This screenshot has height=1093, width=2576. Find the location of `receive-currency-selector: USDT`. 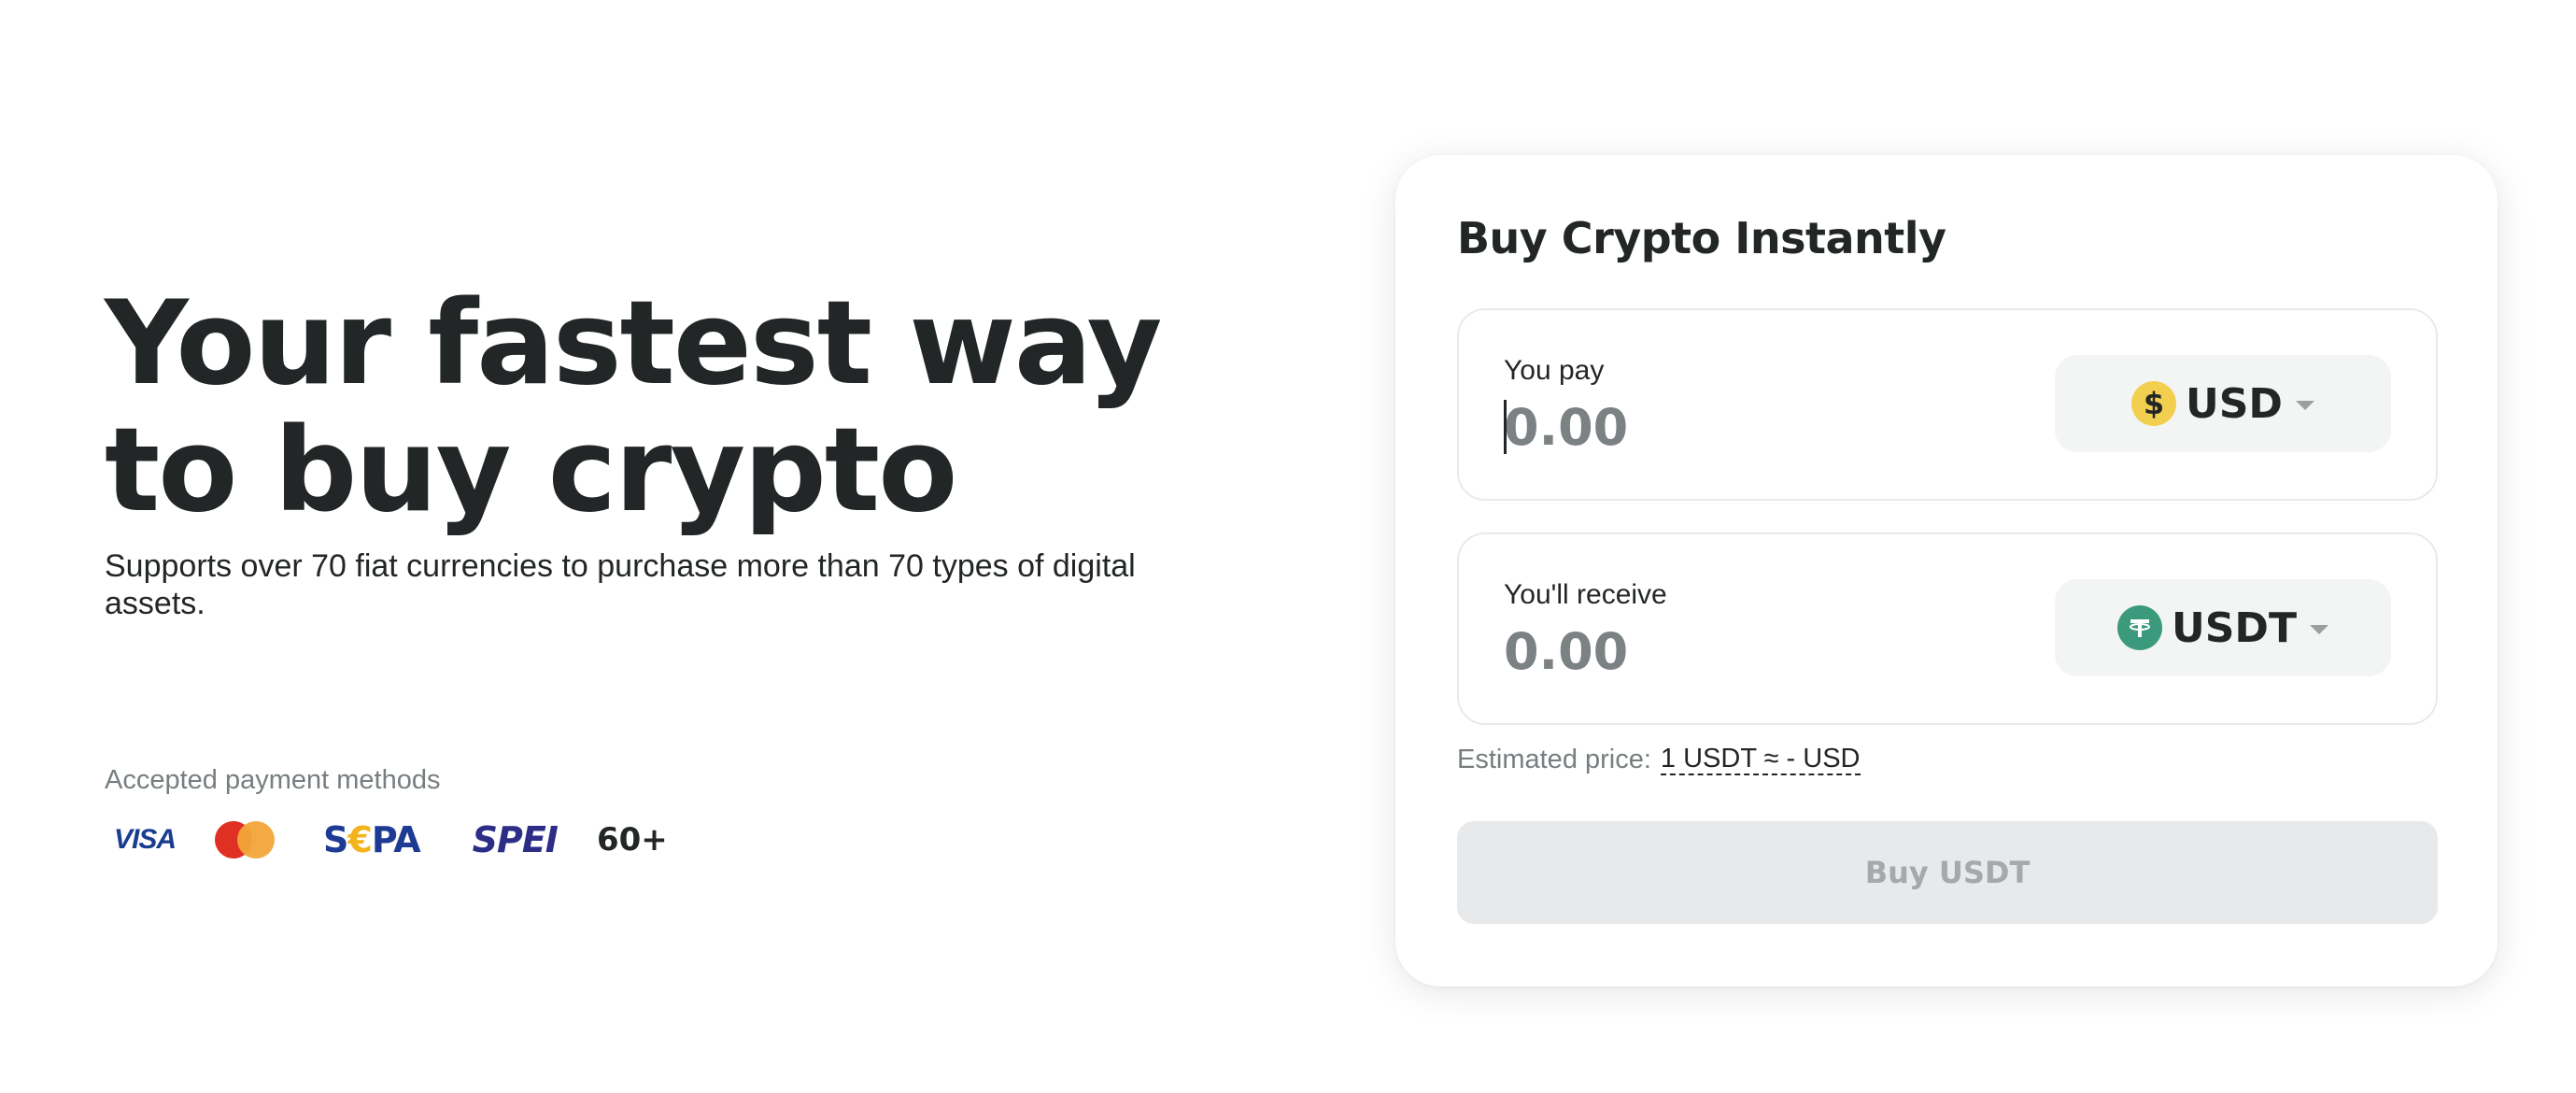

receive-currency-selector: USDT is located at coordinates (2223, 627).